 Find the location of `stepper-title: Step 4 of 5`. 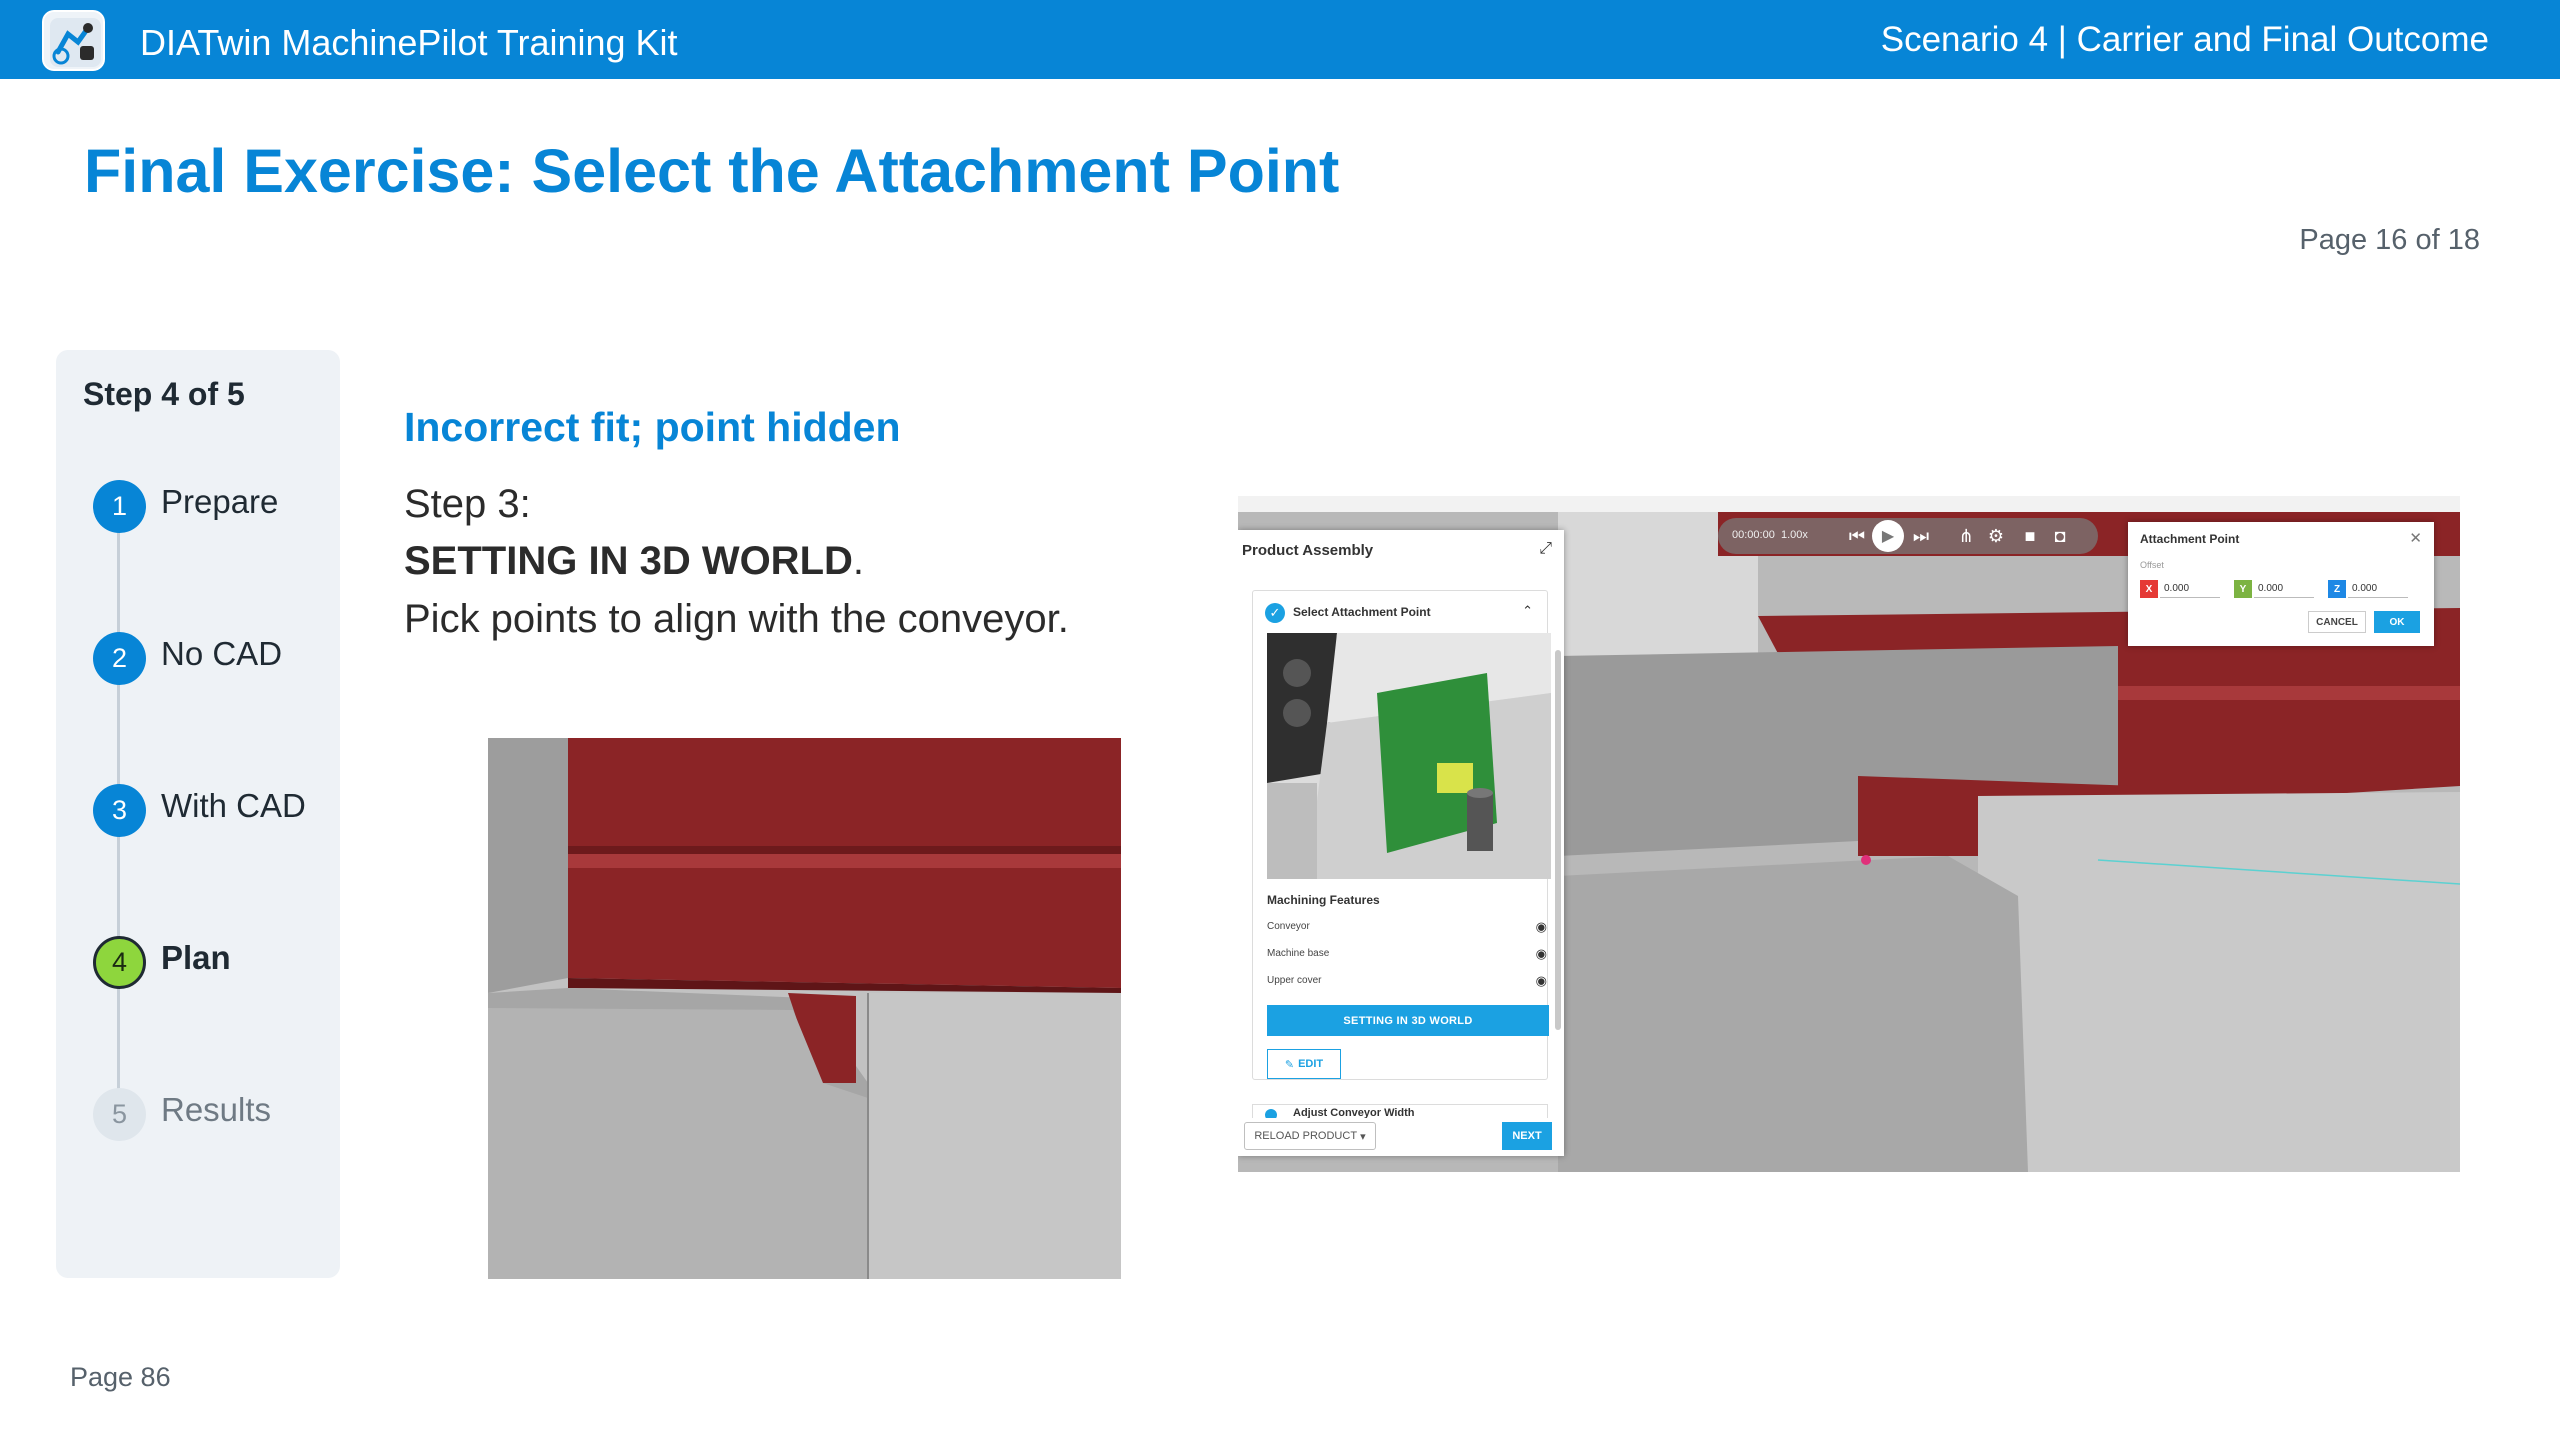

stepper-title: Step 4 of 5 is located at coordinates (164, 394).